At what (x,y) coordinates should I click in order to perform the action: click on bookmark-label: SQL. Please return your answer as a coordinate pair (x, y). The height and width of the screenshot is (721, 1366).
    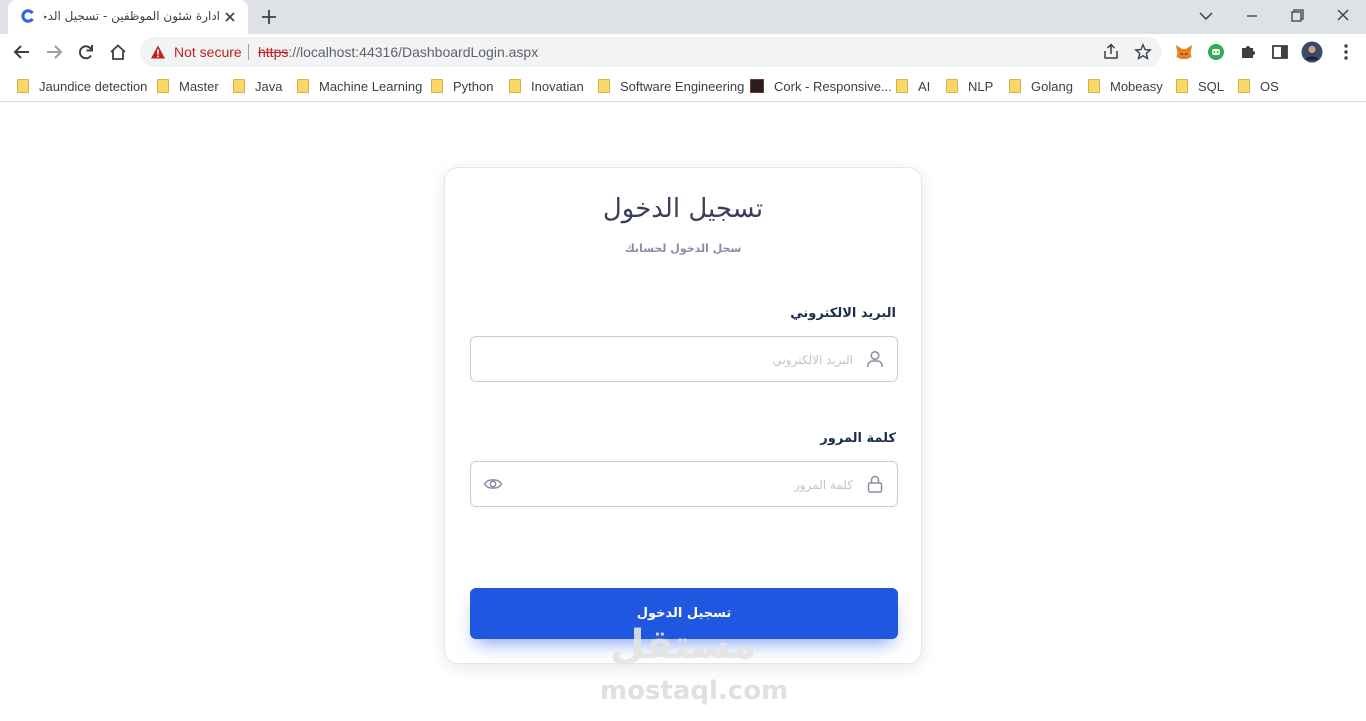
    Looking at the image, I should click on (1211, 86).